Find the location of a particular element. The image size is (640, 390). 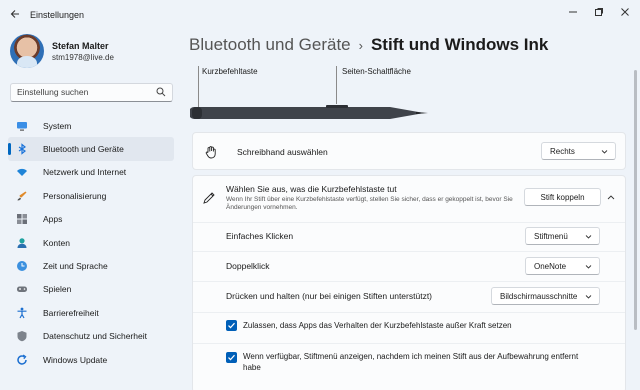

gamepad-icon is located at coordinates (22, 289).